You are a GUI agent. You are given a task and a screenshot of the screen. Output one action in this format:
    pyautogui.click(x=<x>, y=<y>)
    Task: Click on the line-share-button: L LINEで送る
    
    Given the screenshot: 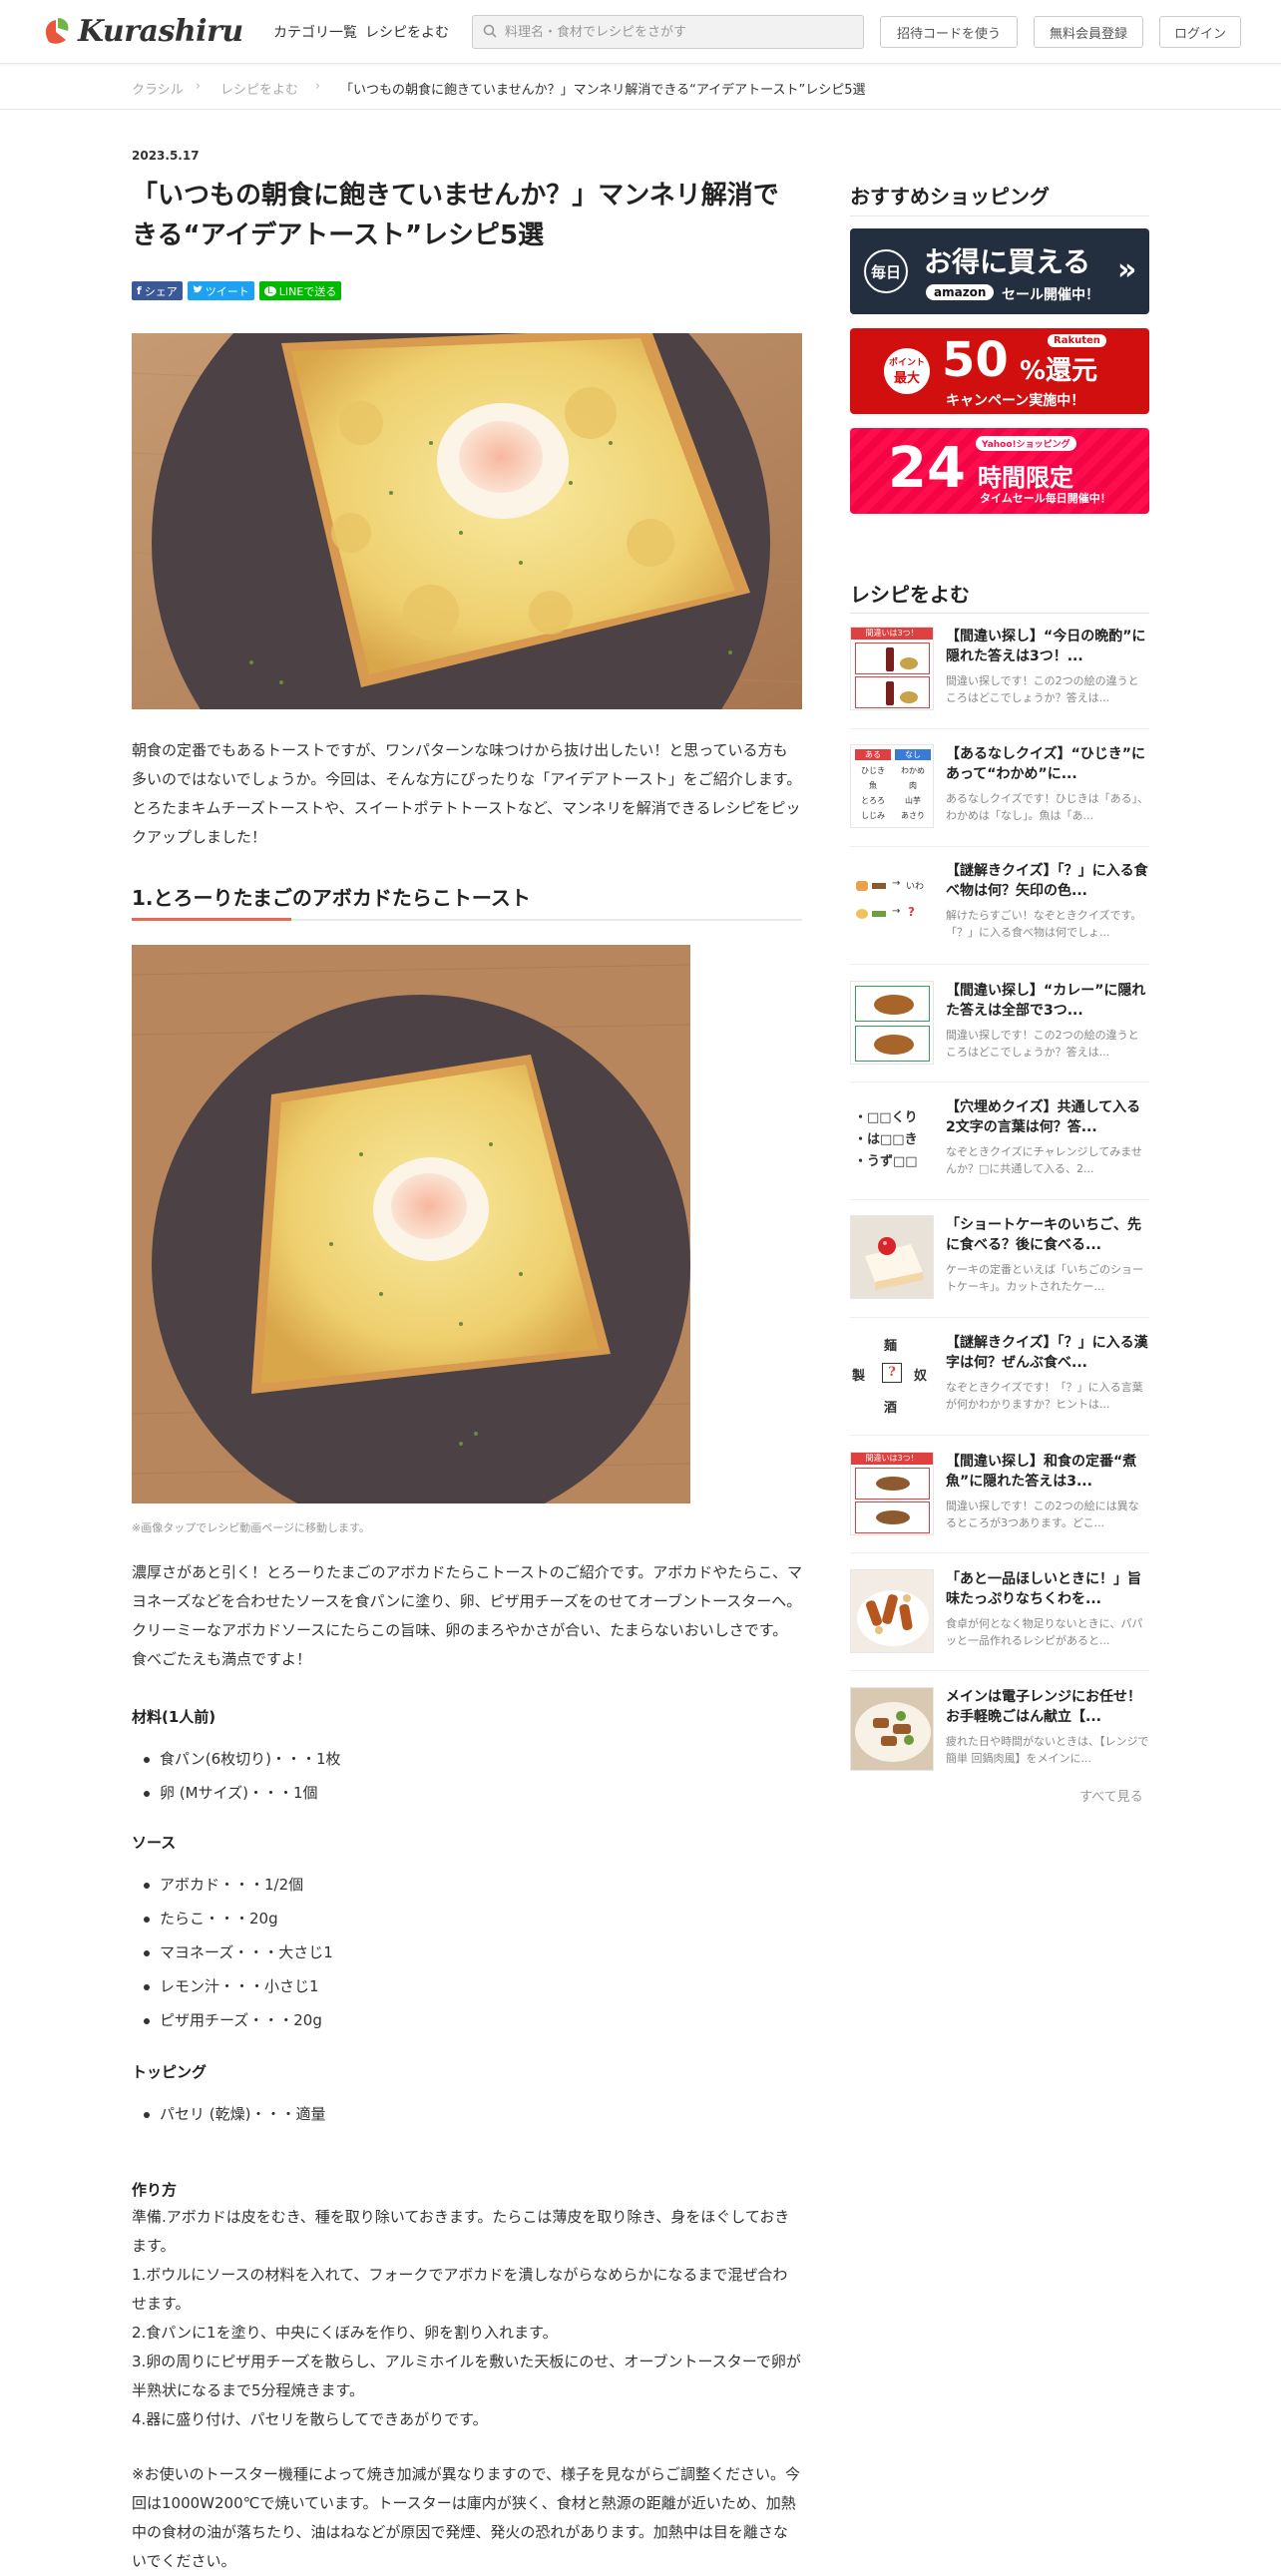 What is the action you would take?
    pyautogui.click(x=300, y=290)
    